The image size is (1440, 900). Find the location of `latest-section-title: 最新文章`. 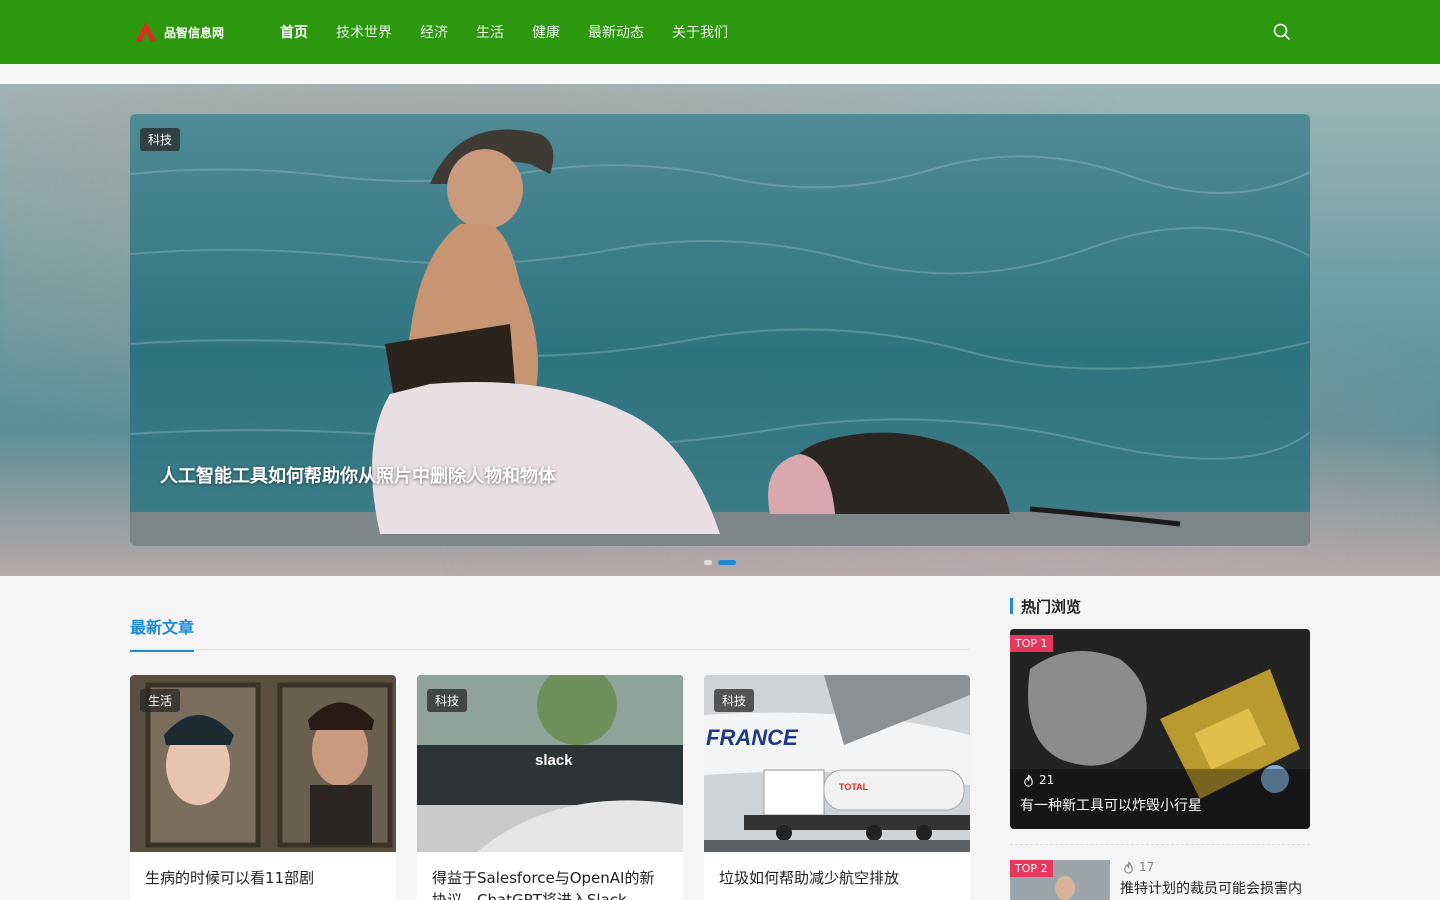

latest-section-title: 最新文章 is located at coordinates (162, 633).